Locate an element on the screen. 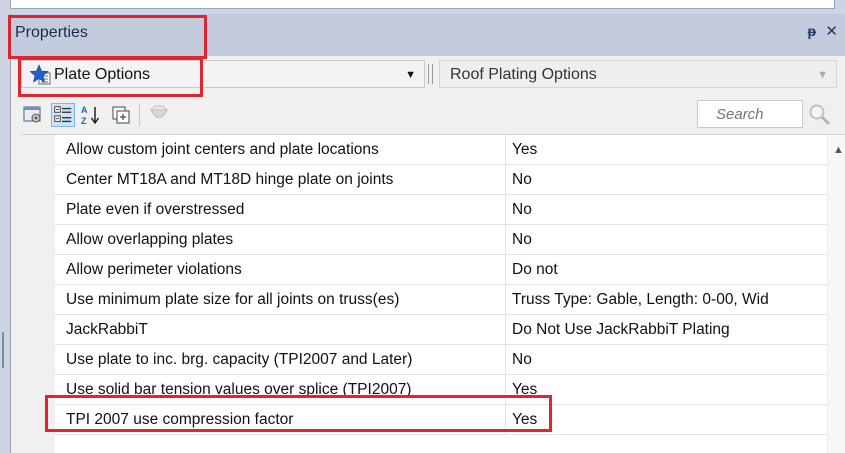 The height and width of the screenshot is (453, 845). property-value: Truss Type: Gable, Length: 0-00, Wid is located at coordinates (667, 299).